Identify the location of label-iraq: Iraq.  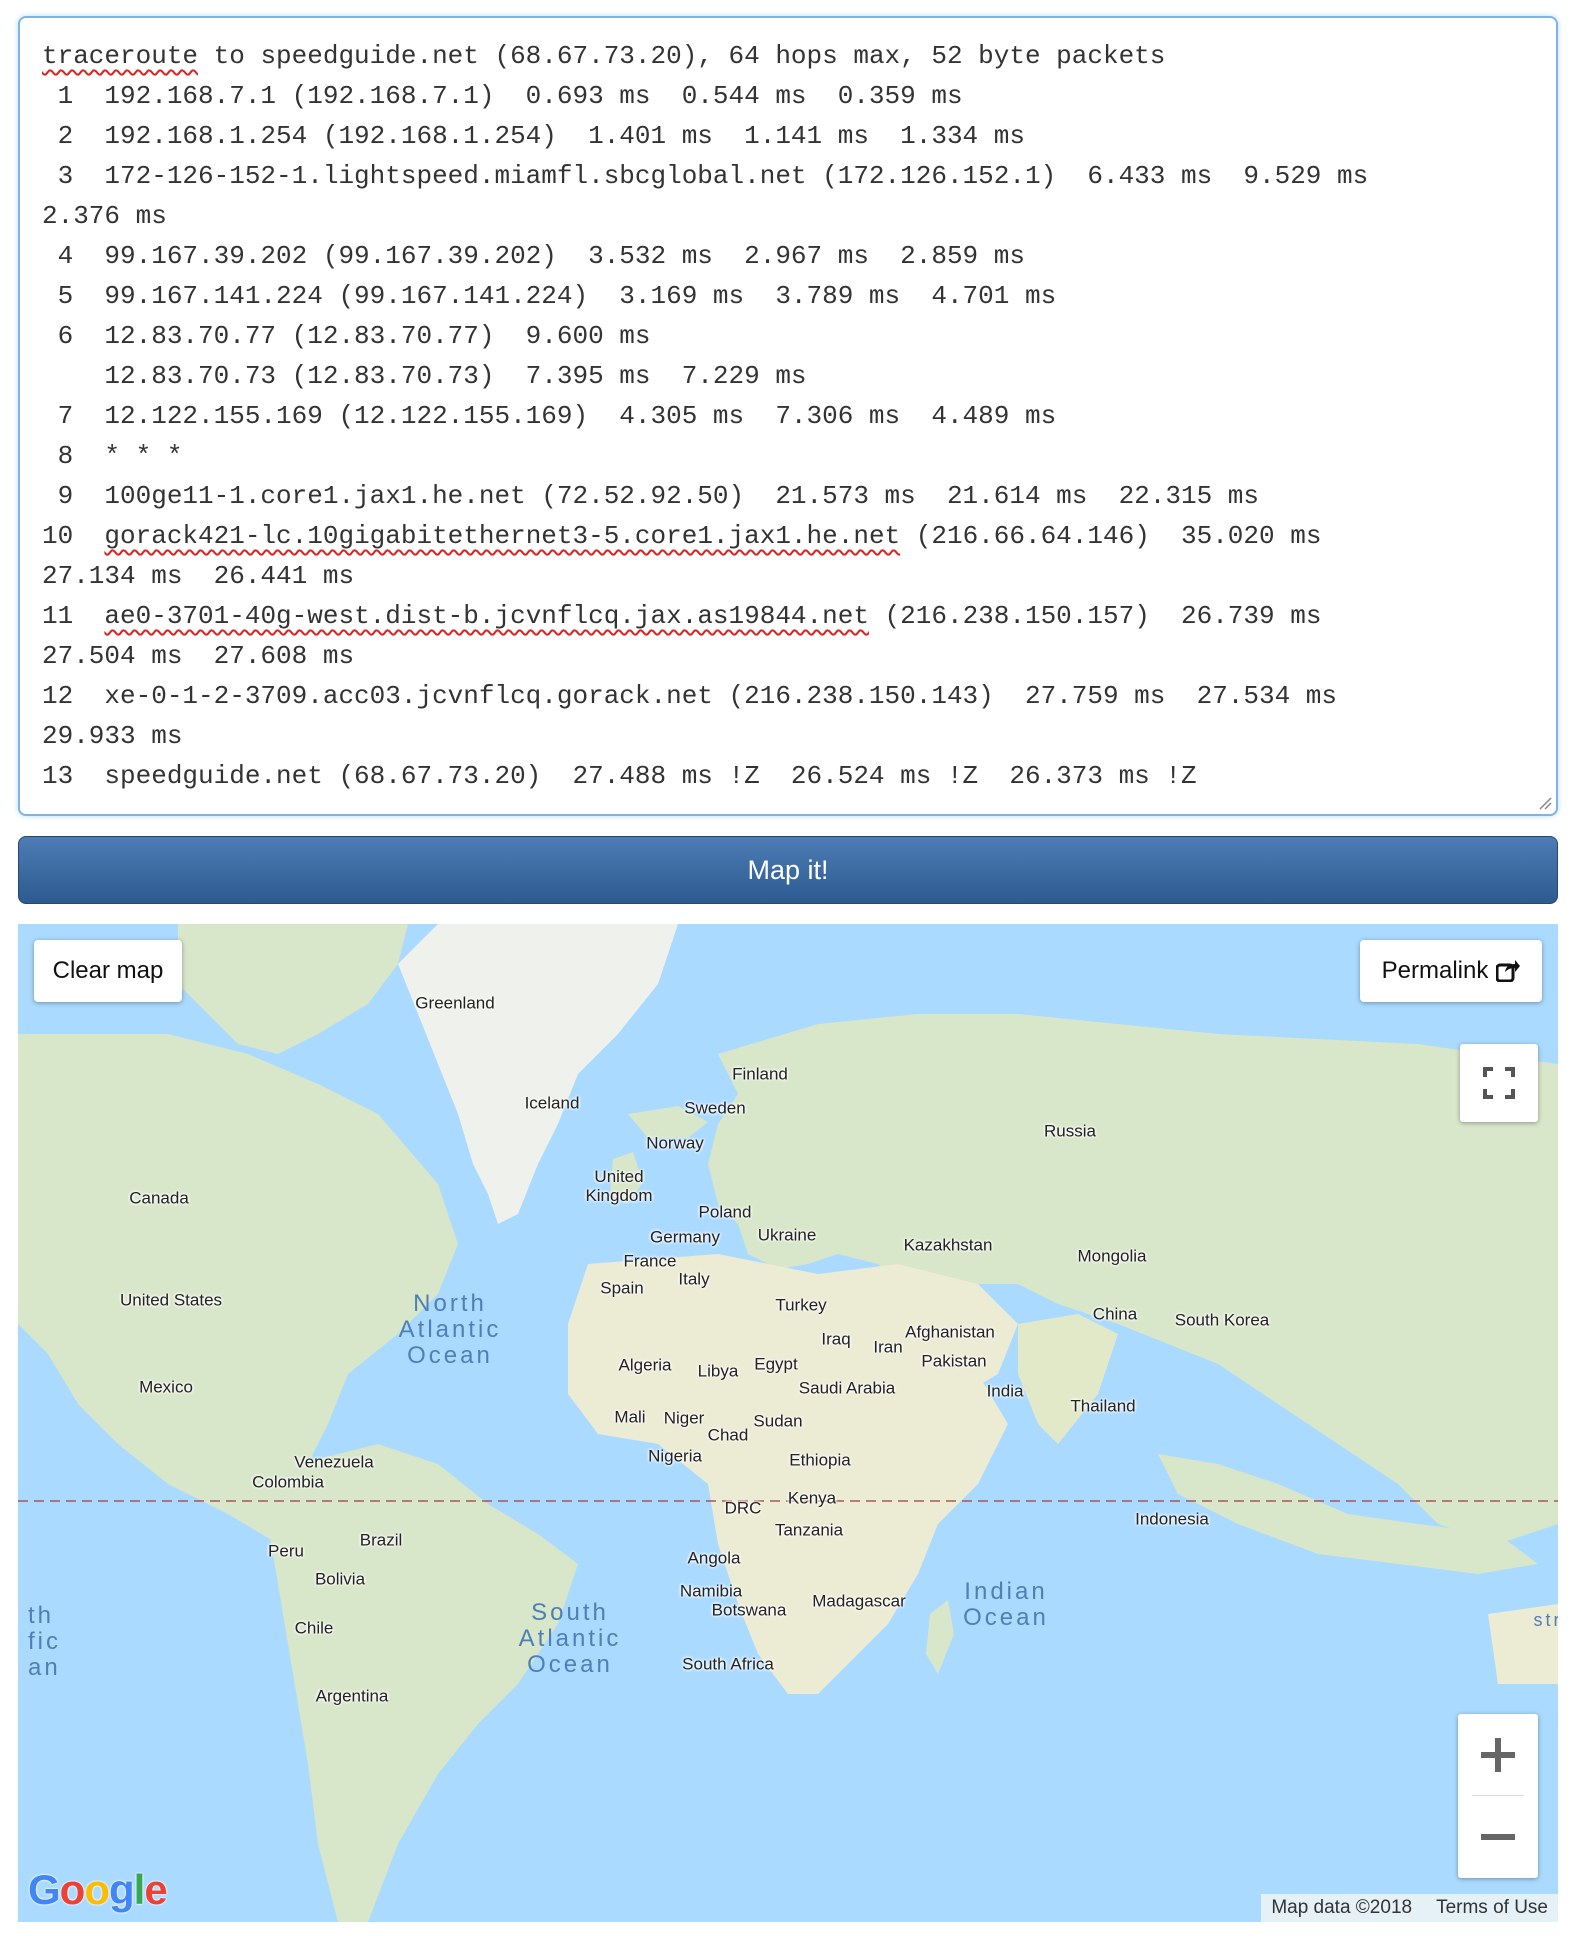
(836, 1339).